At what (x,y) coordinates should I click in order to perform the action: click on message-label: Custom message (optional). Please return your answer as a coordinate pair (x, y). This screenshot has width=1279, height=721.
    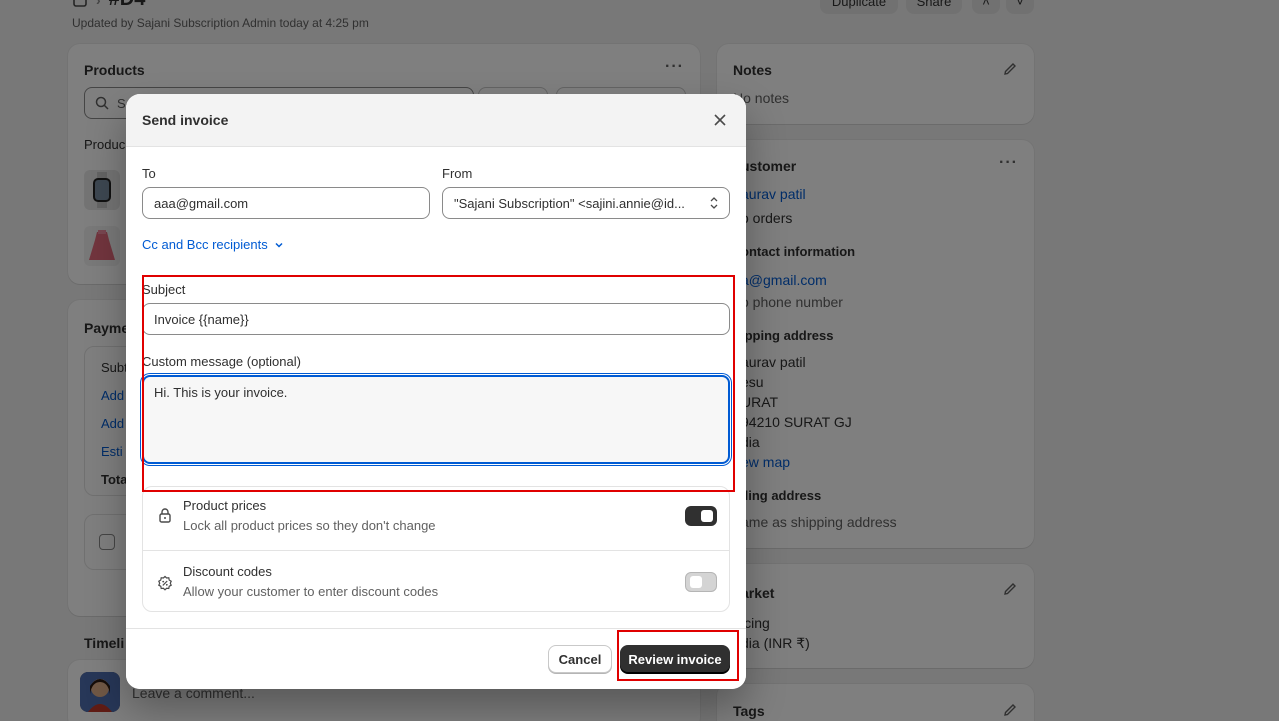
    Looking at the image, I should click on (221, 361).